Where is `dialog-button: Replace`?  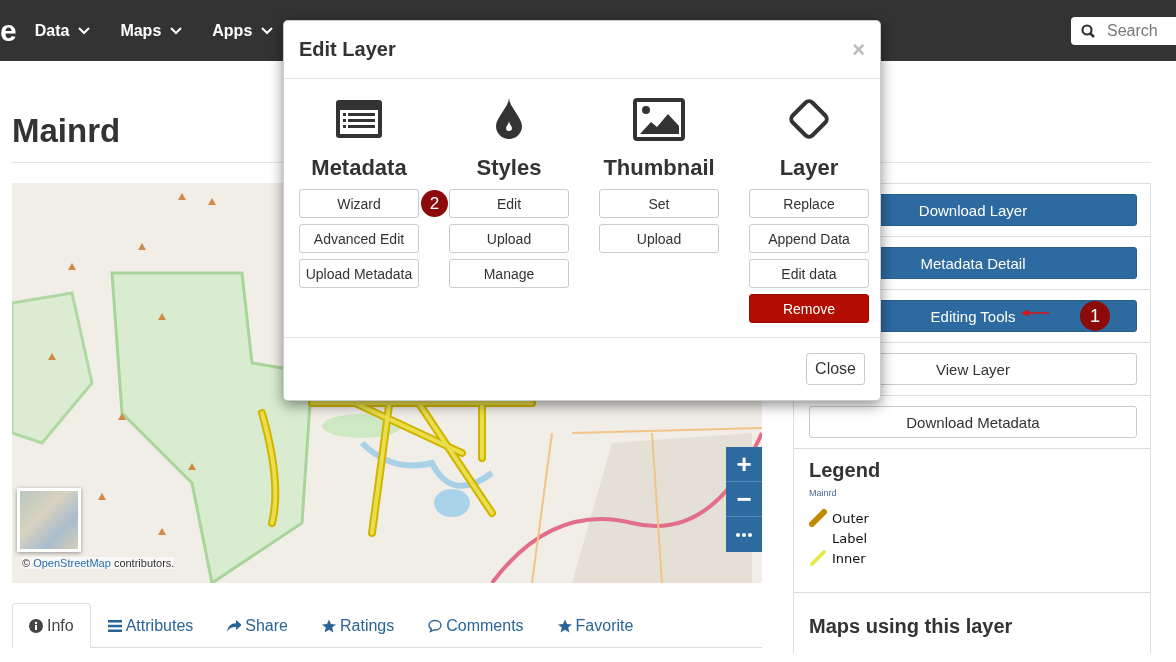
dialog-button: Replace is located at coordinates (809, 203).